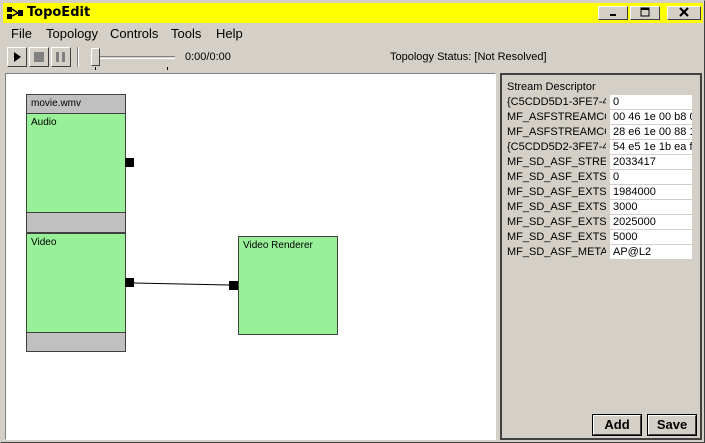 The image size is (705, 443). I want to click on menu-controls: Controls, so click(134, 33).